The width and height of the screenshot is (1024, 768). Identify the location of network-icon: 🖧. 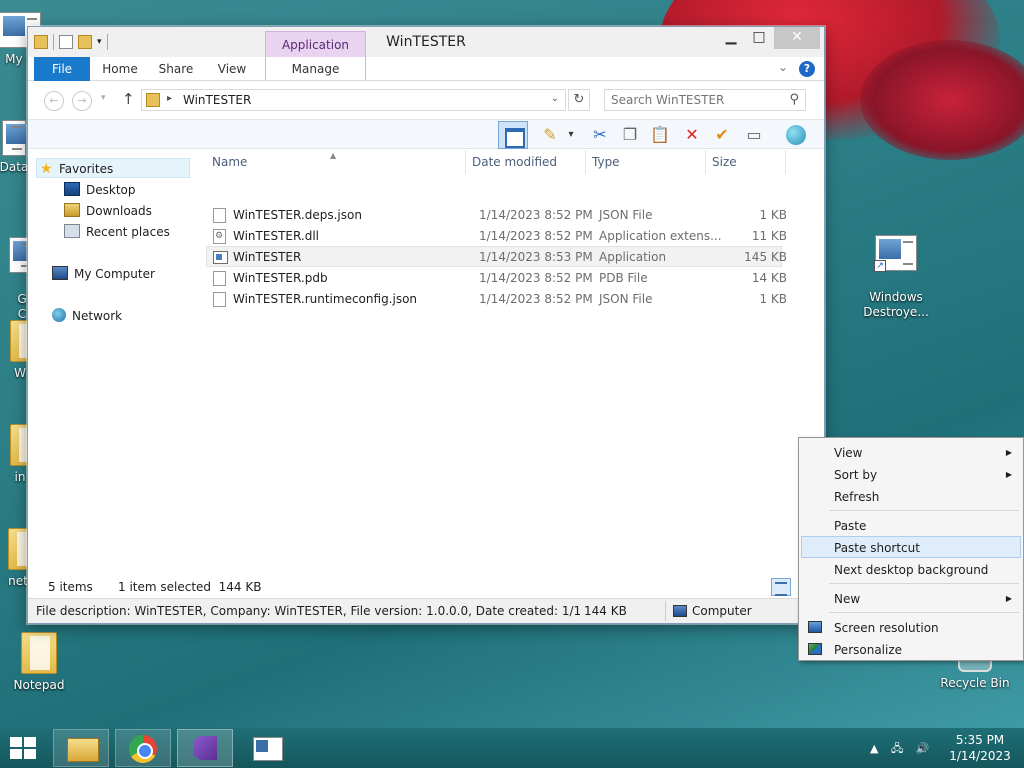
(897, 748).